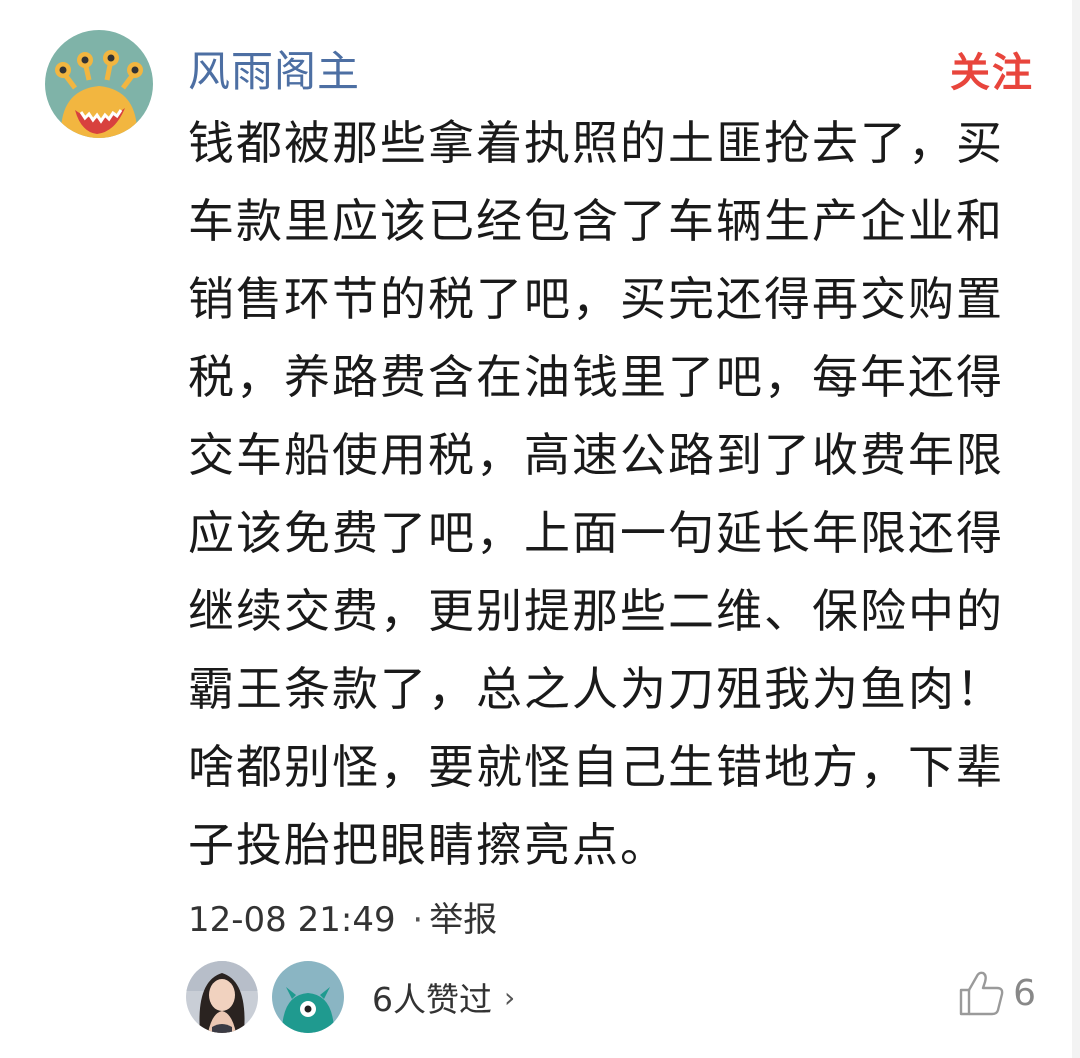 The width and height of the screenshot is (1080, 1058). What do you see at coordinates (1024, 993) in the screenshot?
I see `like-count: 6` at bounding box center [1024, 993].